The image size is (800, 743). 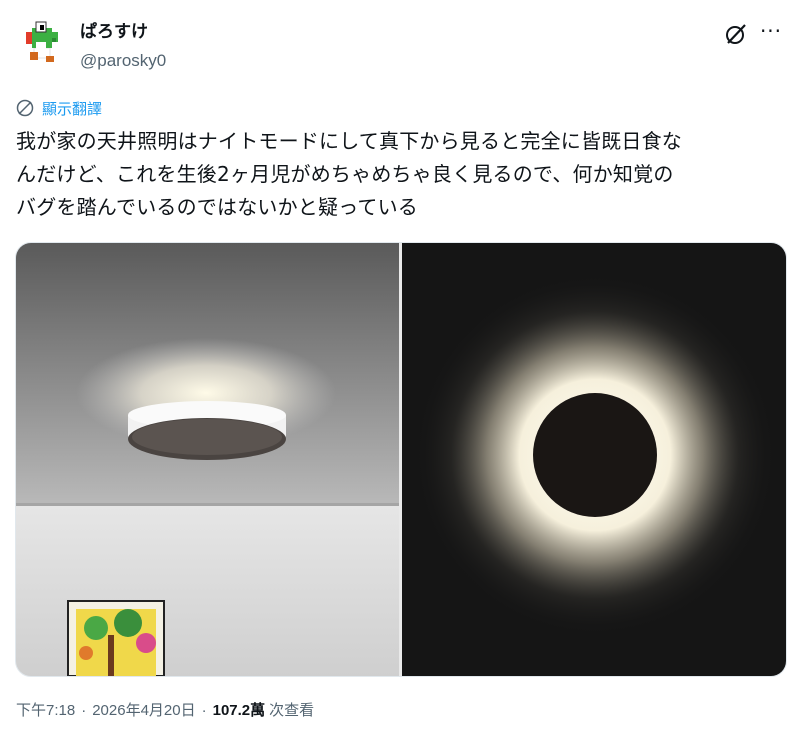 What do you see at coordinates (114, 32) in the screenshot?
I see `author-display-name: ぱろすけ` at bounding box center [114, 32].